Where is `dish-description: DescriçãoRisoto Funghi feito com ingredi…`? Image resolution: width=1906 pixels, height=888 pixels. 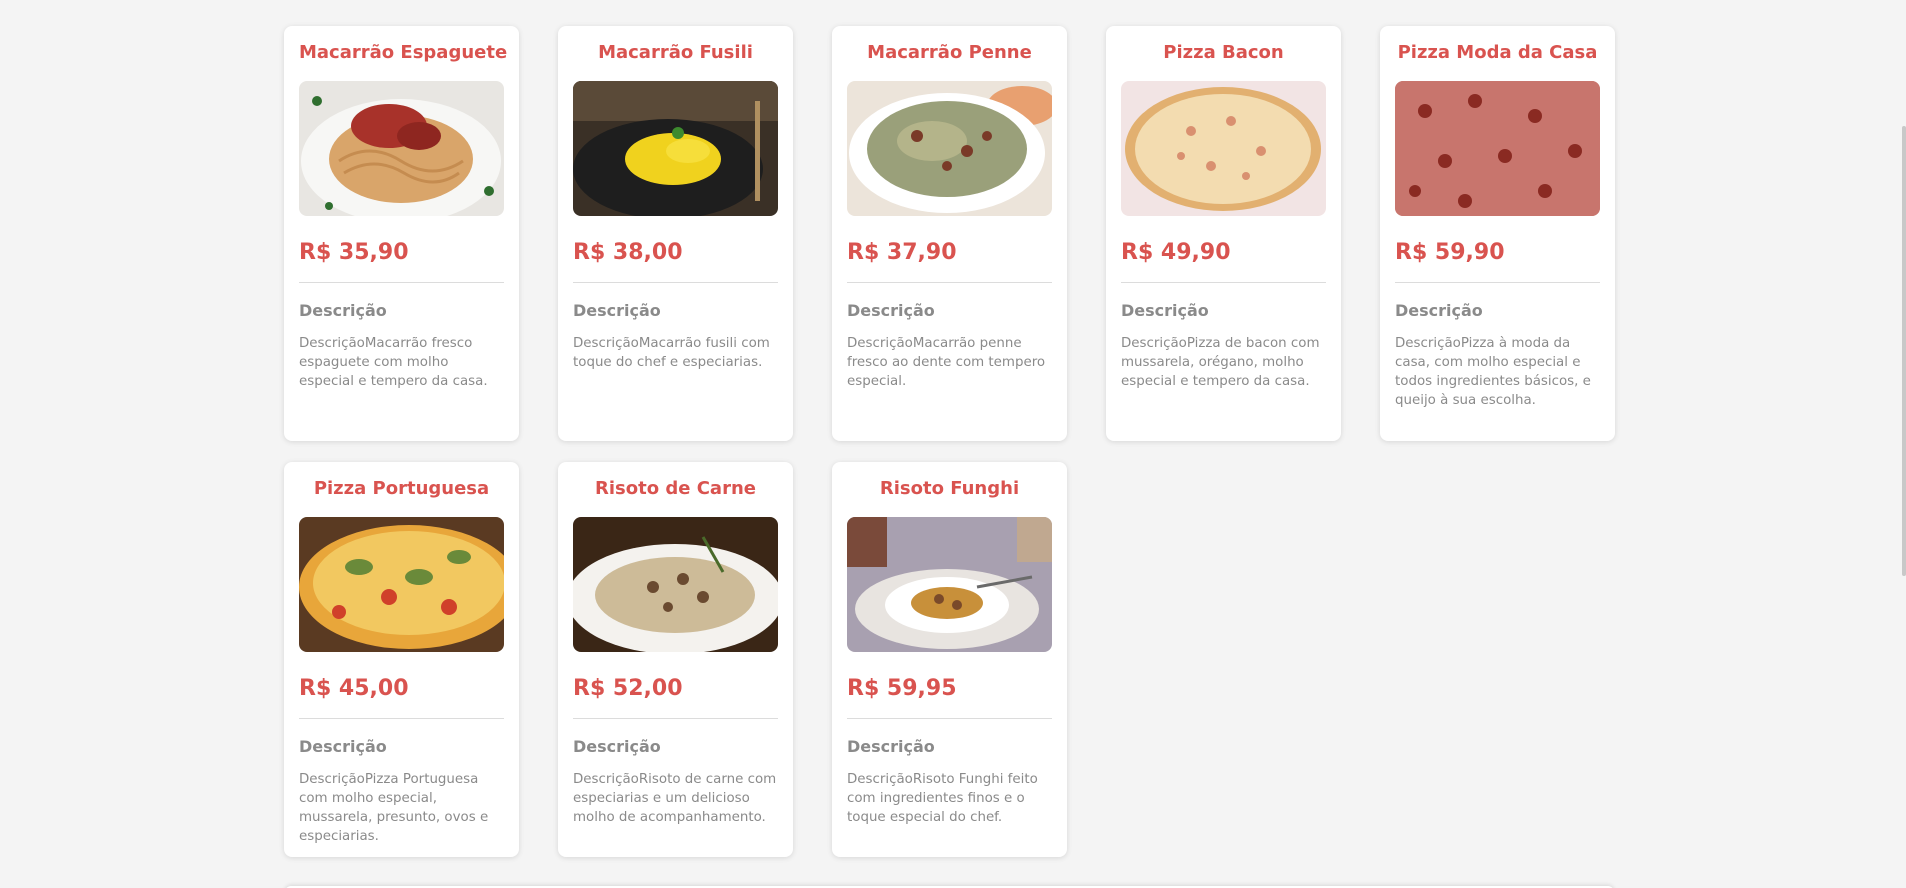
dish-description: DescriçãoRisoto Funghi feito com ingredi… is located at coordinates (942, 798).